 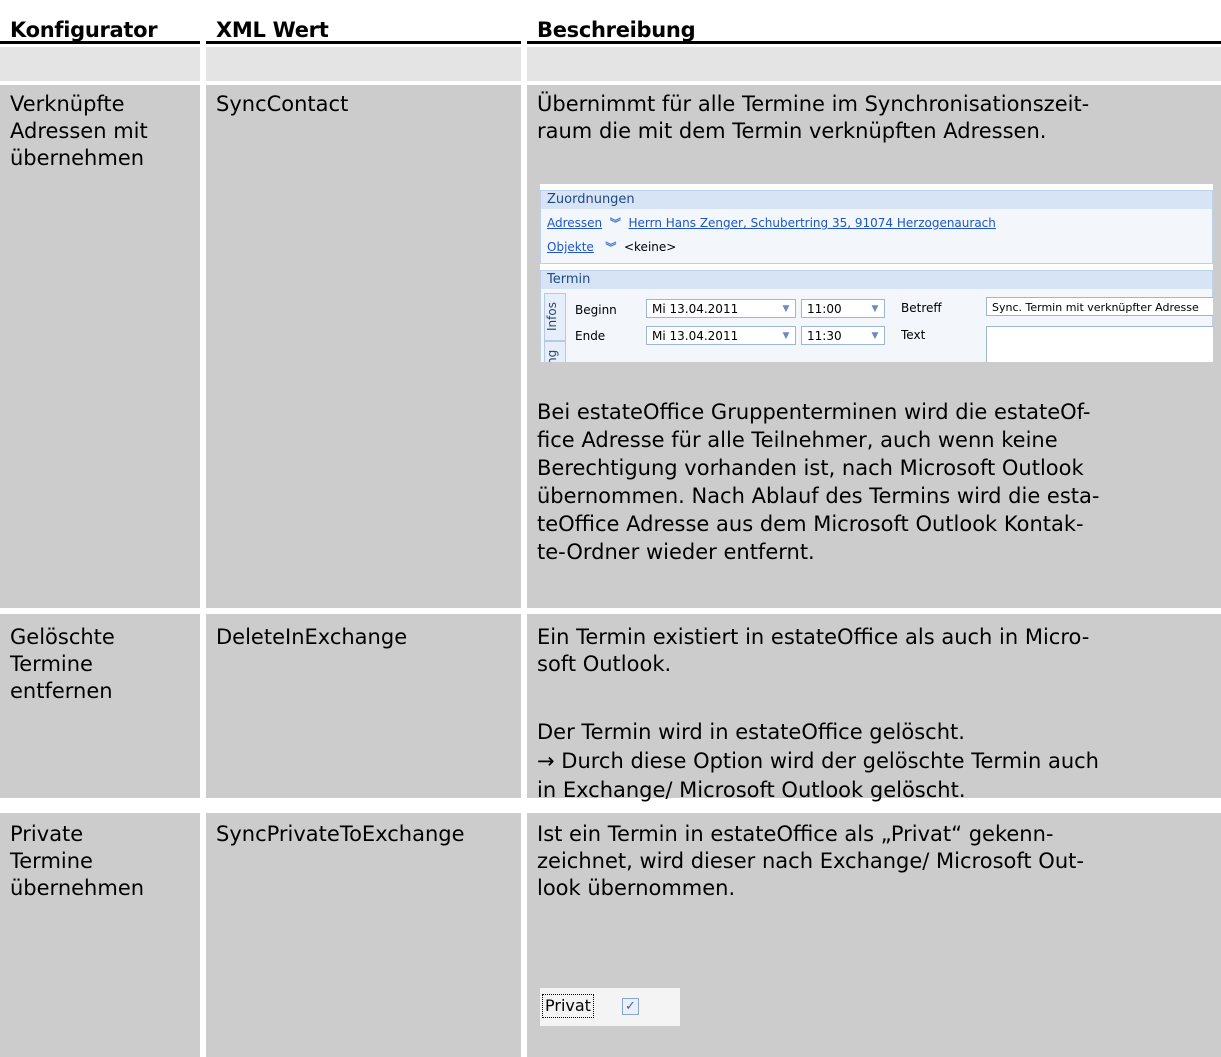 I want to click on xml-cell: SyncPrivateToExchange, so click(x=363, y=935).